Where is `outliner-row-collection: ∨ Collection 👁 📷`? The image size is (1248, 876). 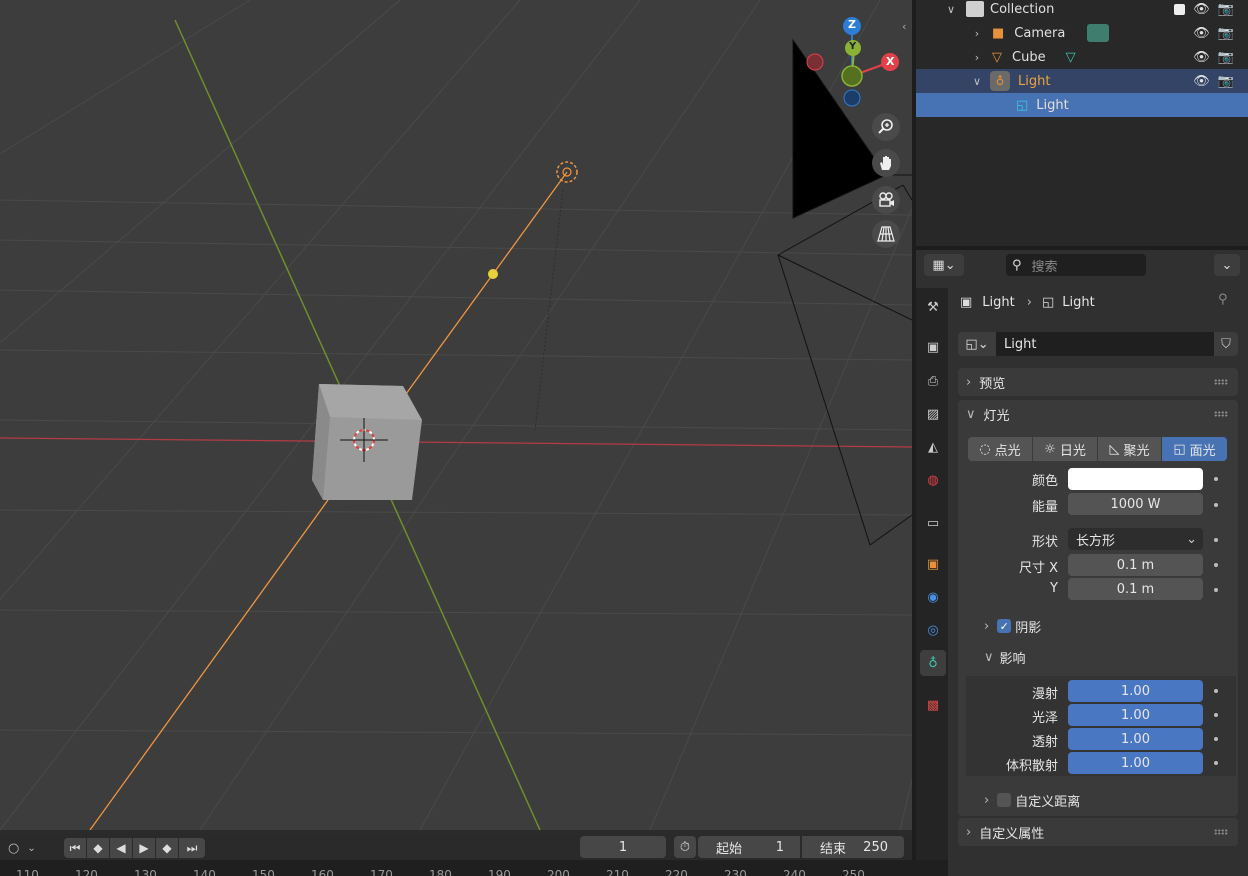
outliner-row-collection: ∨ Collection 👁 📷 is located at coordinates (1082, 10).